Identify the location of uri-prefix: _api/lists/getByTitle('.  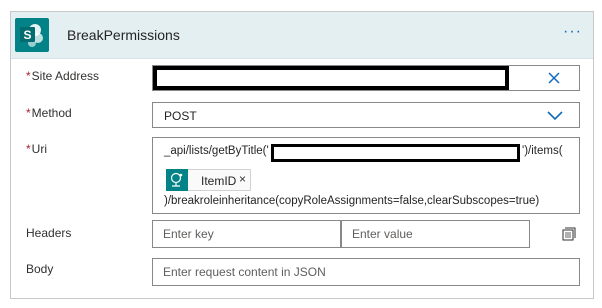
(216, 151).